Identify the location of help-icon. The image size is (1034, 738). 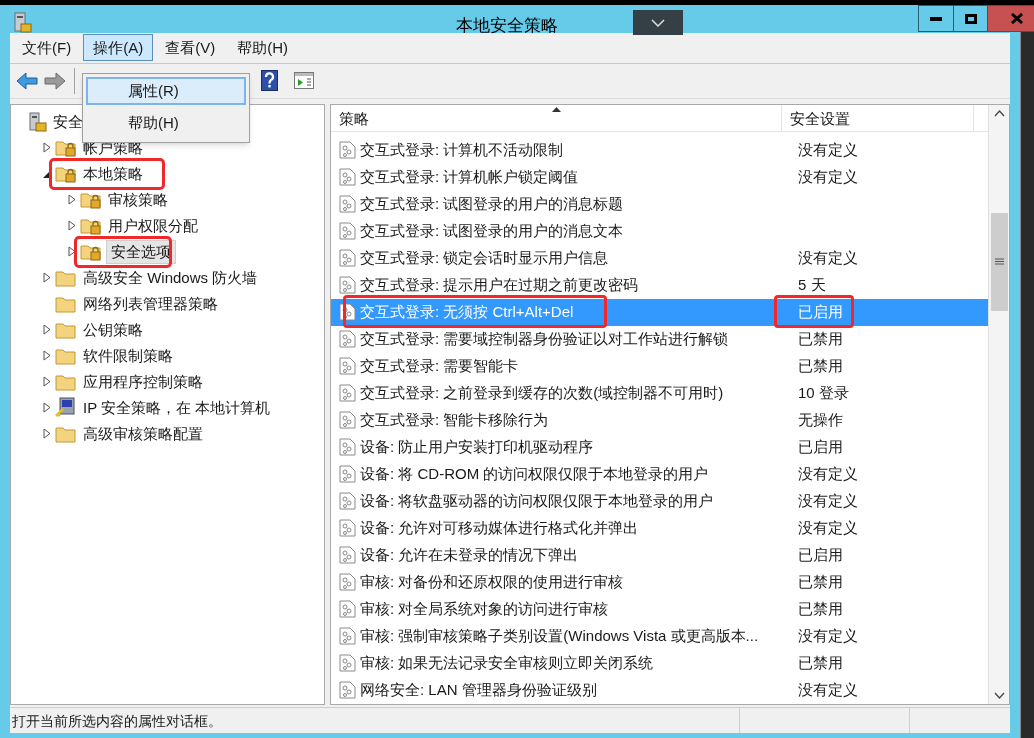
(269, 81).